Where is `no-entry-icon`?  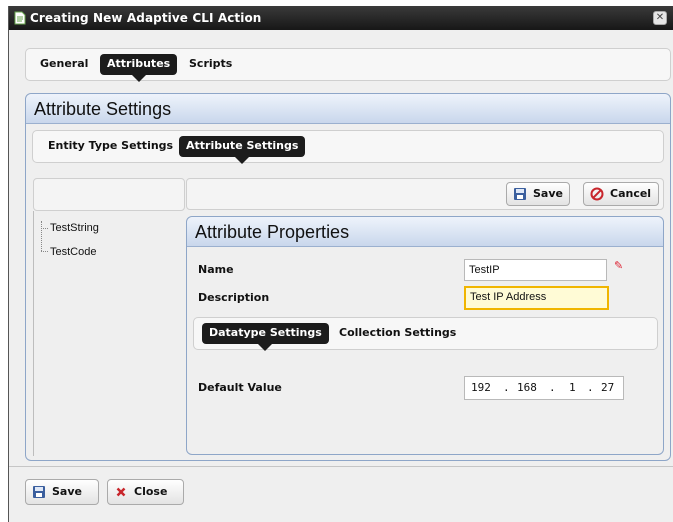
no-entry-icon is located at coordinates (597, 194).